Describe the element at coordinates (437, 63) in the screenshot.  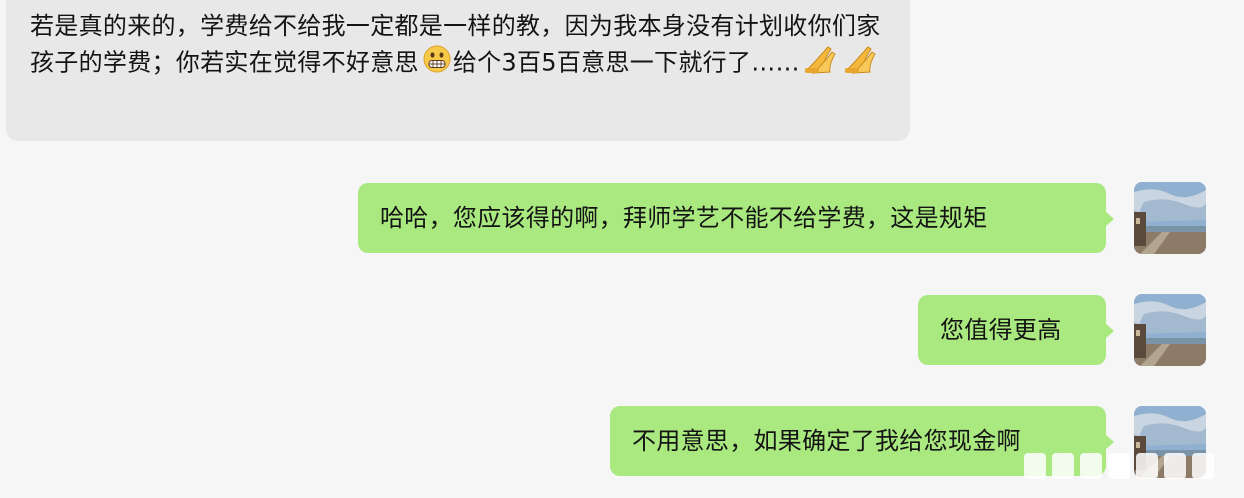
I see `grimacing-emoji-icon` at that location.